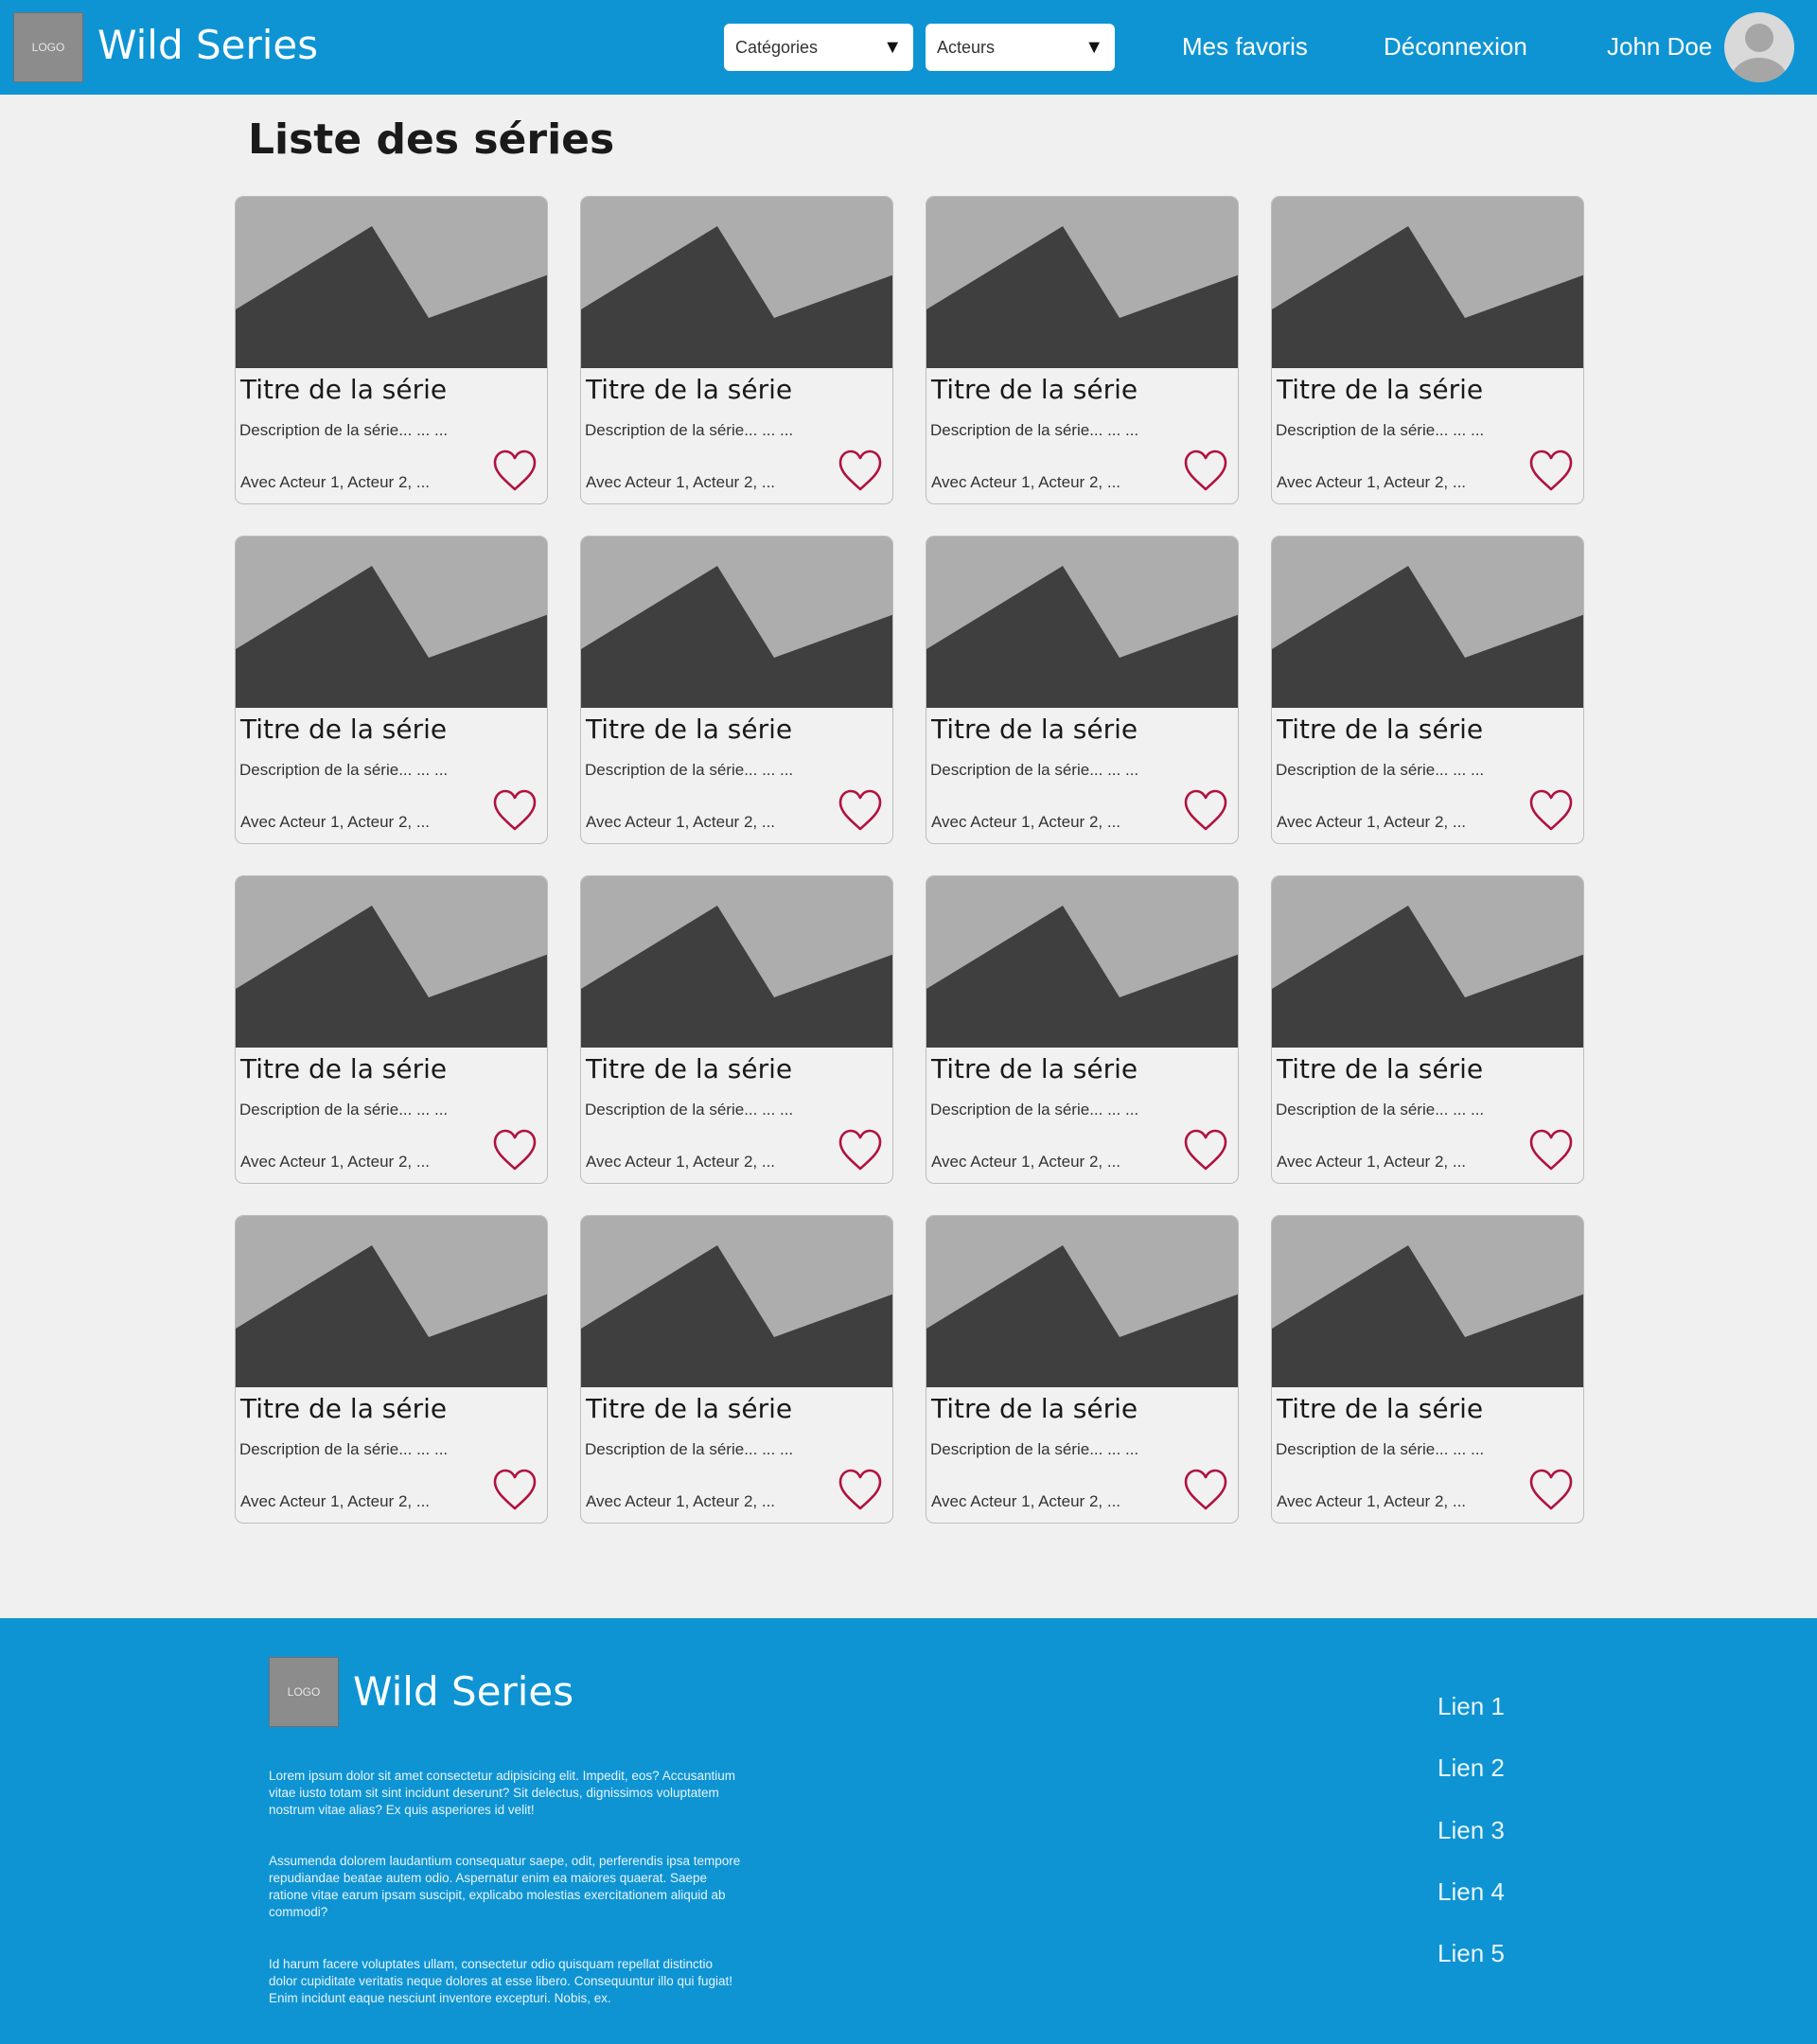 The image size is (1817, 2044). I want to click on footer-link-5: Lien 5, so click(1472, 1953).